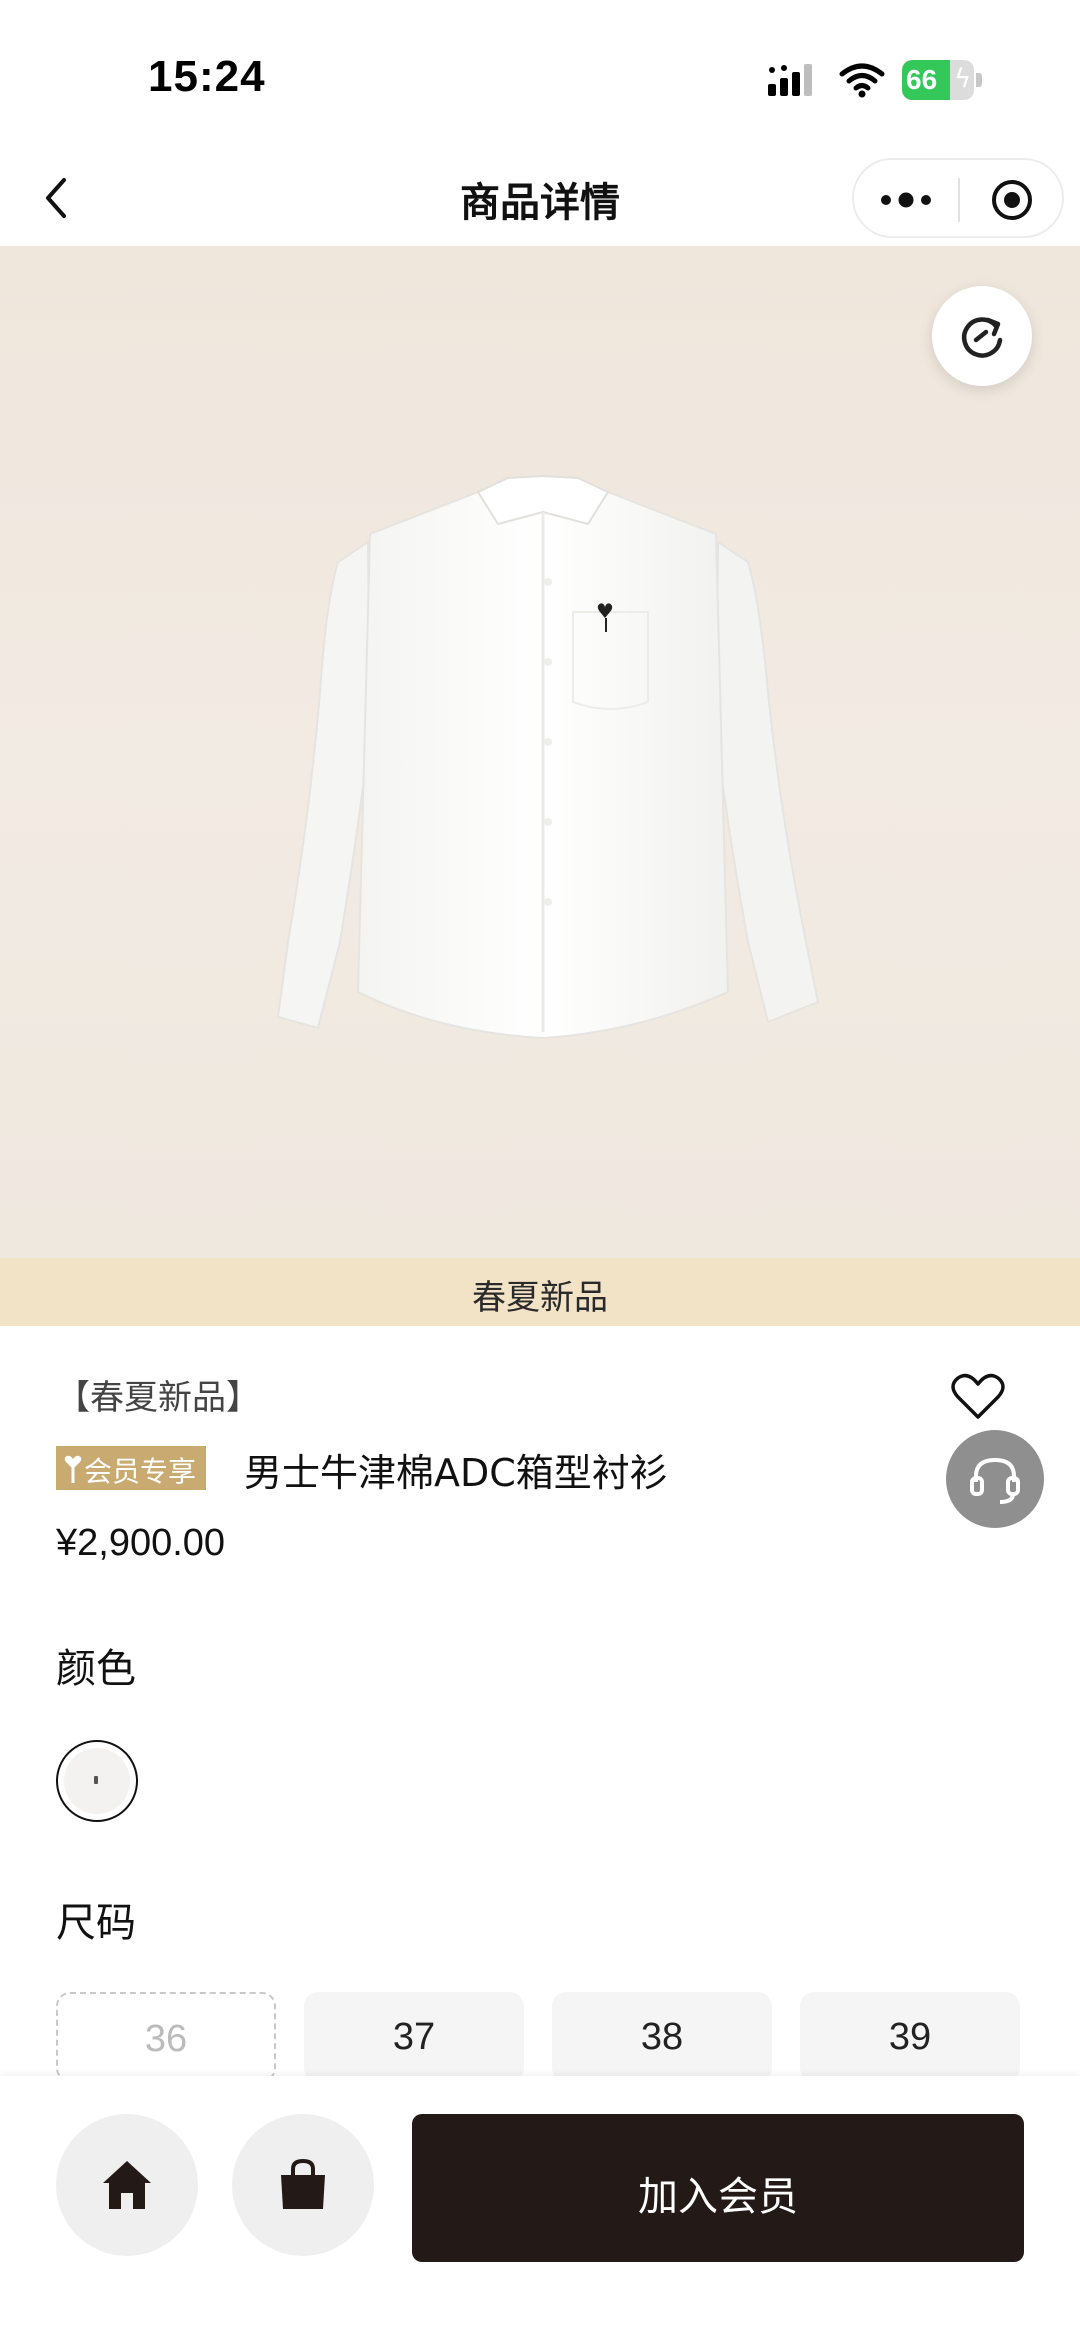 The image size is (1080, 2347). What do you see at coordinates (790, 80) in the screenshot?
I see `cellular-signal-icon` at bounding box center [790, 80].